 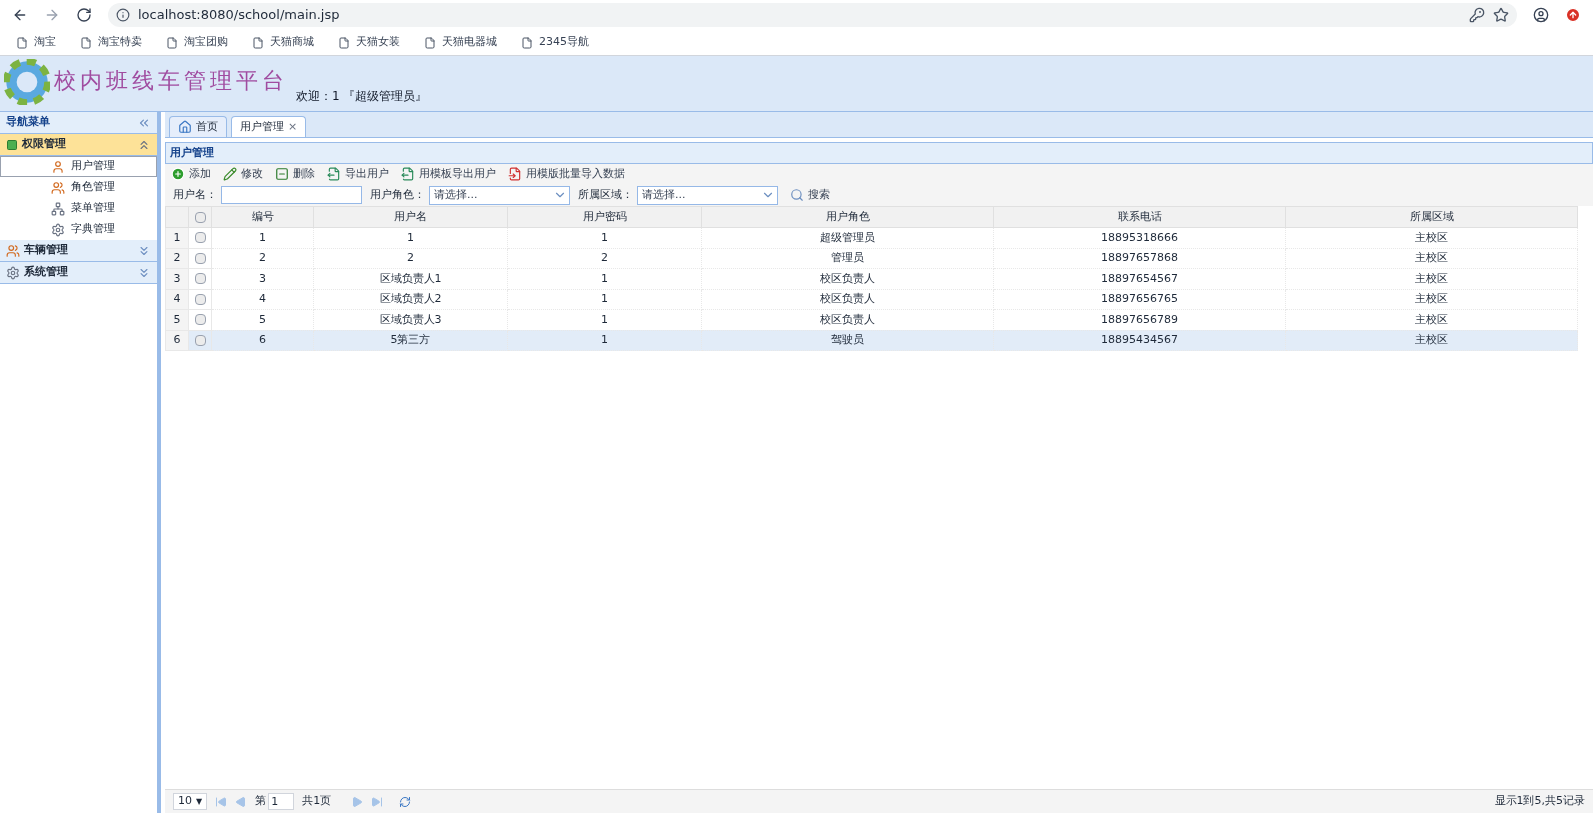 I want to click on menu-group: 车辆管理, so click(x=78, y=251).